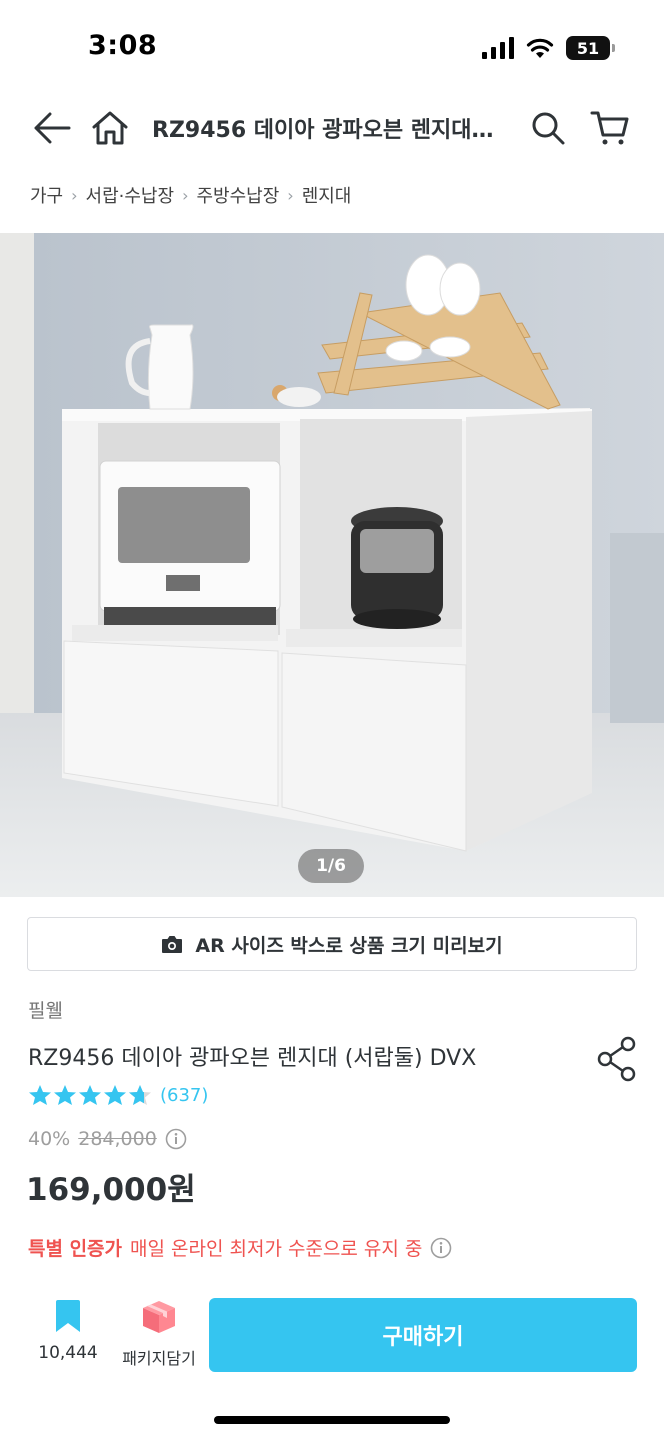 This screenshot has width=664, height=1440. I want to click on discount-rate: 40%, so click(49, 1139).